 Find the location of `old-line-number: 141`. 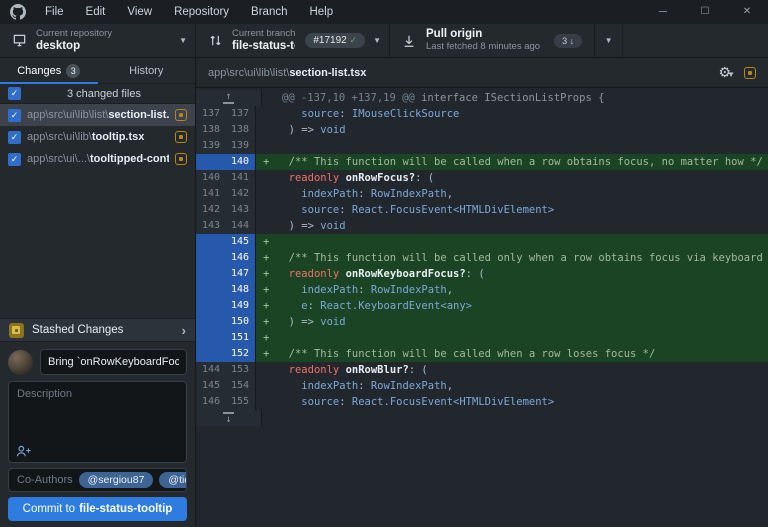

old-line-number: 141 is located at coordinates (211, 194).